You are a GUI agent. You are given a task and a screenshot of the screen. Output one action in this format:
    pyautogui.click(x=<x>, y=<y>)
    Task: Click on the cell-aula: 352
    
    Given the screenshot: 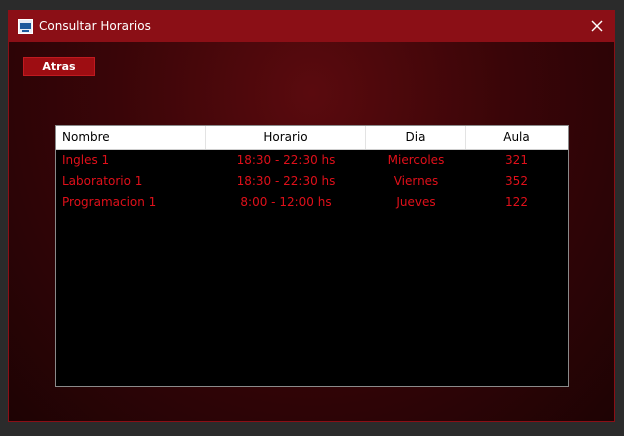 What is the action you would take?
    pyautogui.click(x=516, y=181)
    